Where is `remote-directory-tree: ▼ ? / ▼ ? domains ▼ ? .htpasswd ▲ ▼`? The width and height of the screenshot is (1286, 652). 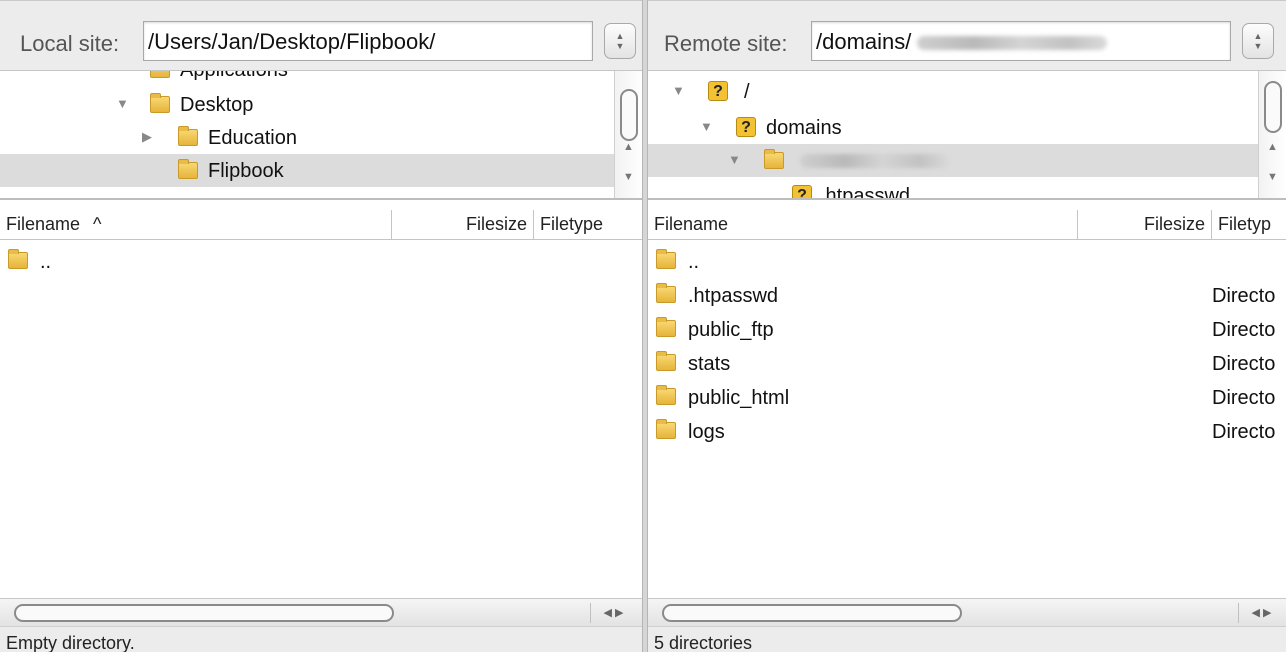
remote-directory-tree: ▼ ? / ▼ ? domains ▼ ? .htpasswd ▲ ▼ is located at coordinates (967, 134).